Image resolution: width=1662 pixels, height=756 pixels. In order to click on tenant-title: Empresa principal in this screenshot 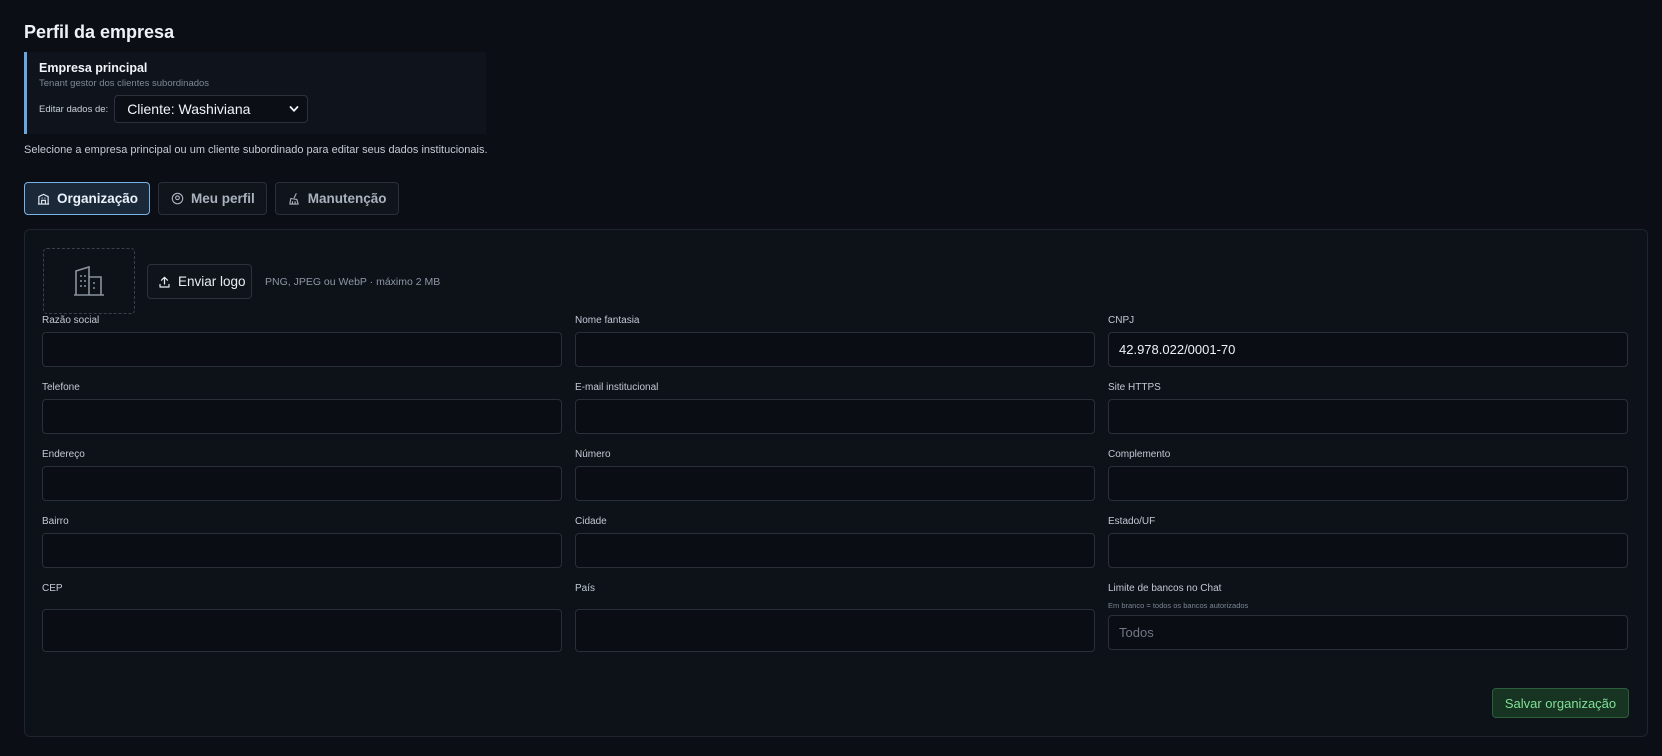, I will do `click(93, 68)`.